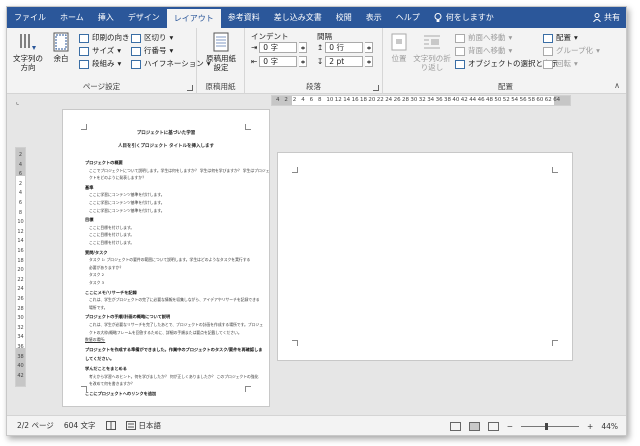 The height and width of the screenshot is (446, 640). Describe the element at coordinates (399, 47) in the screenshot. I see `position-button: 位置` at that location.